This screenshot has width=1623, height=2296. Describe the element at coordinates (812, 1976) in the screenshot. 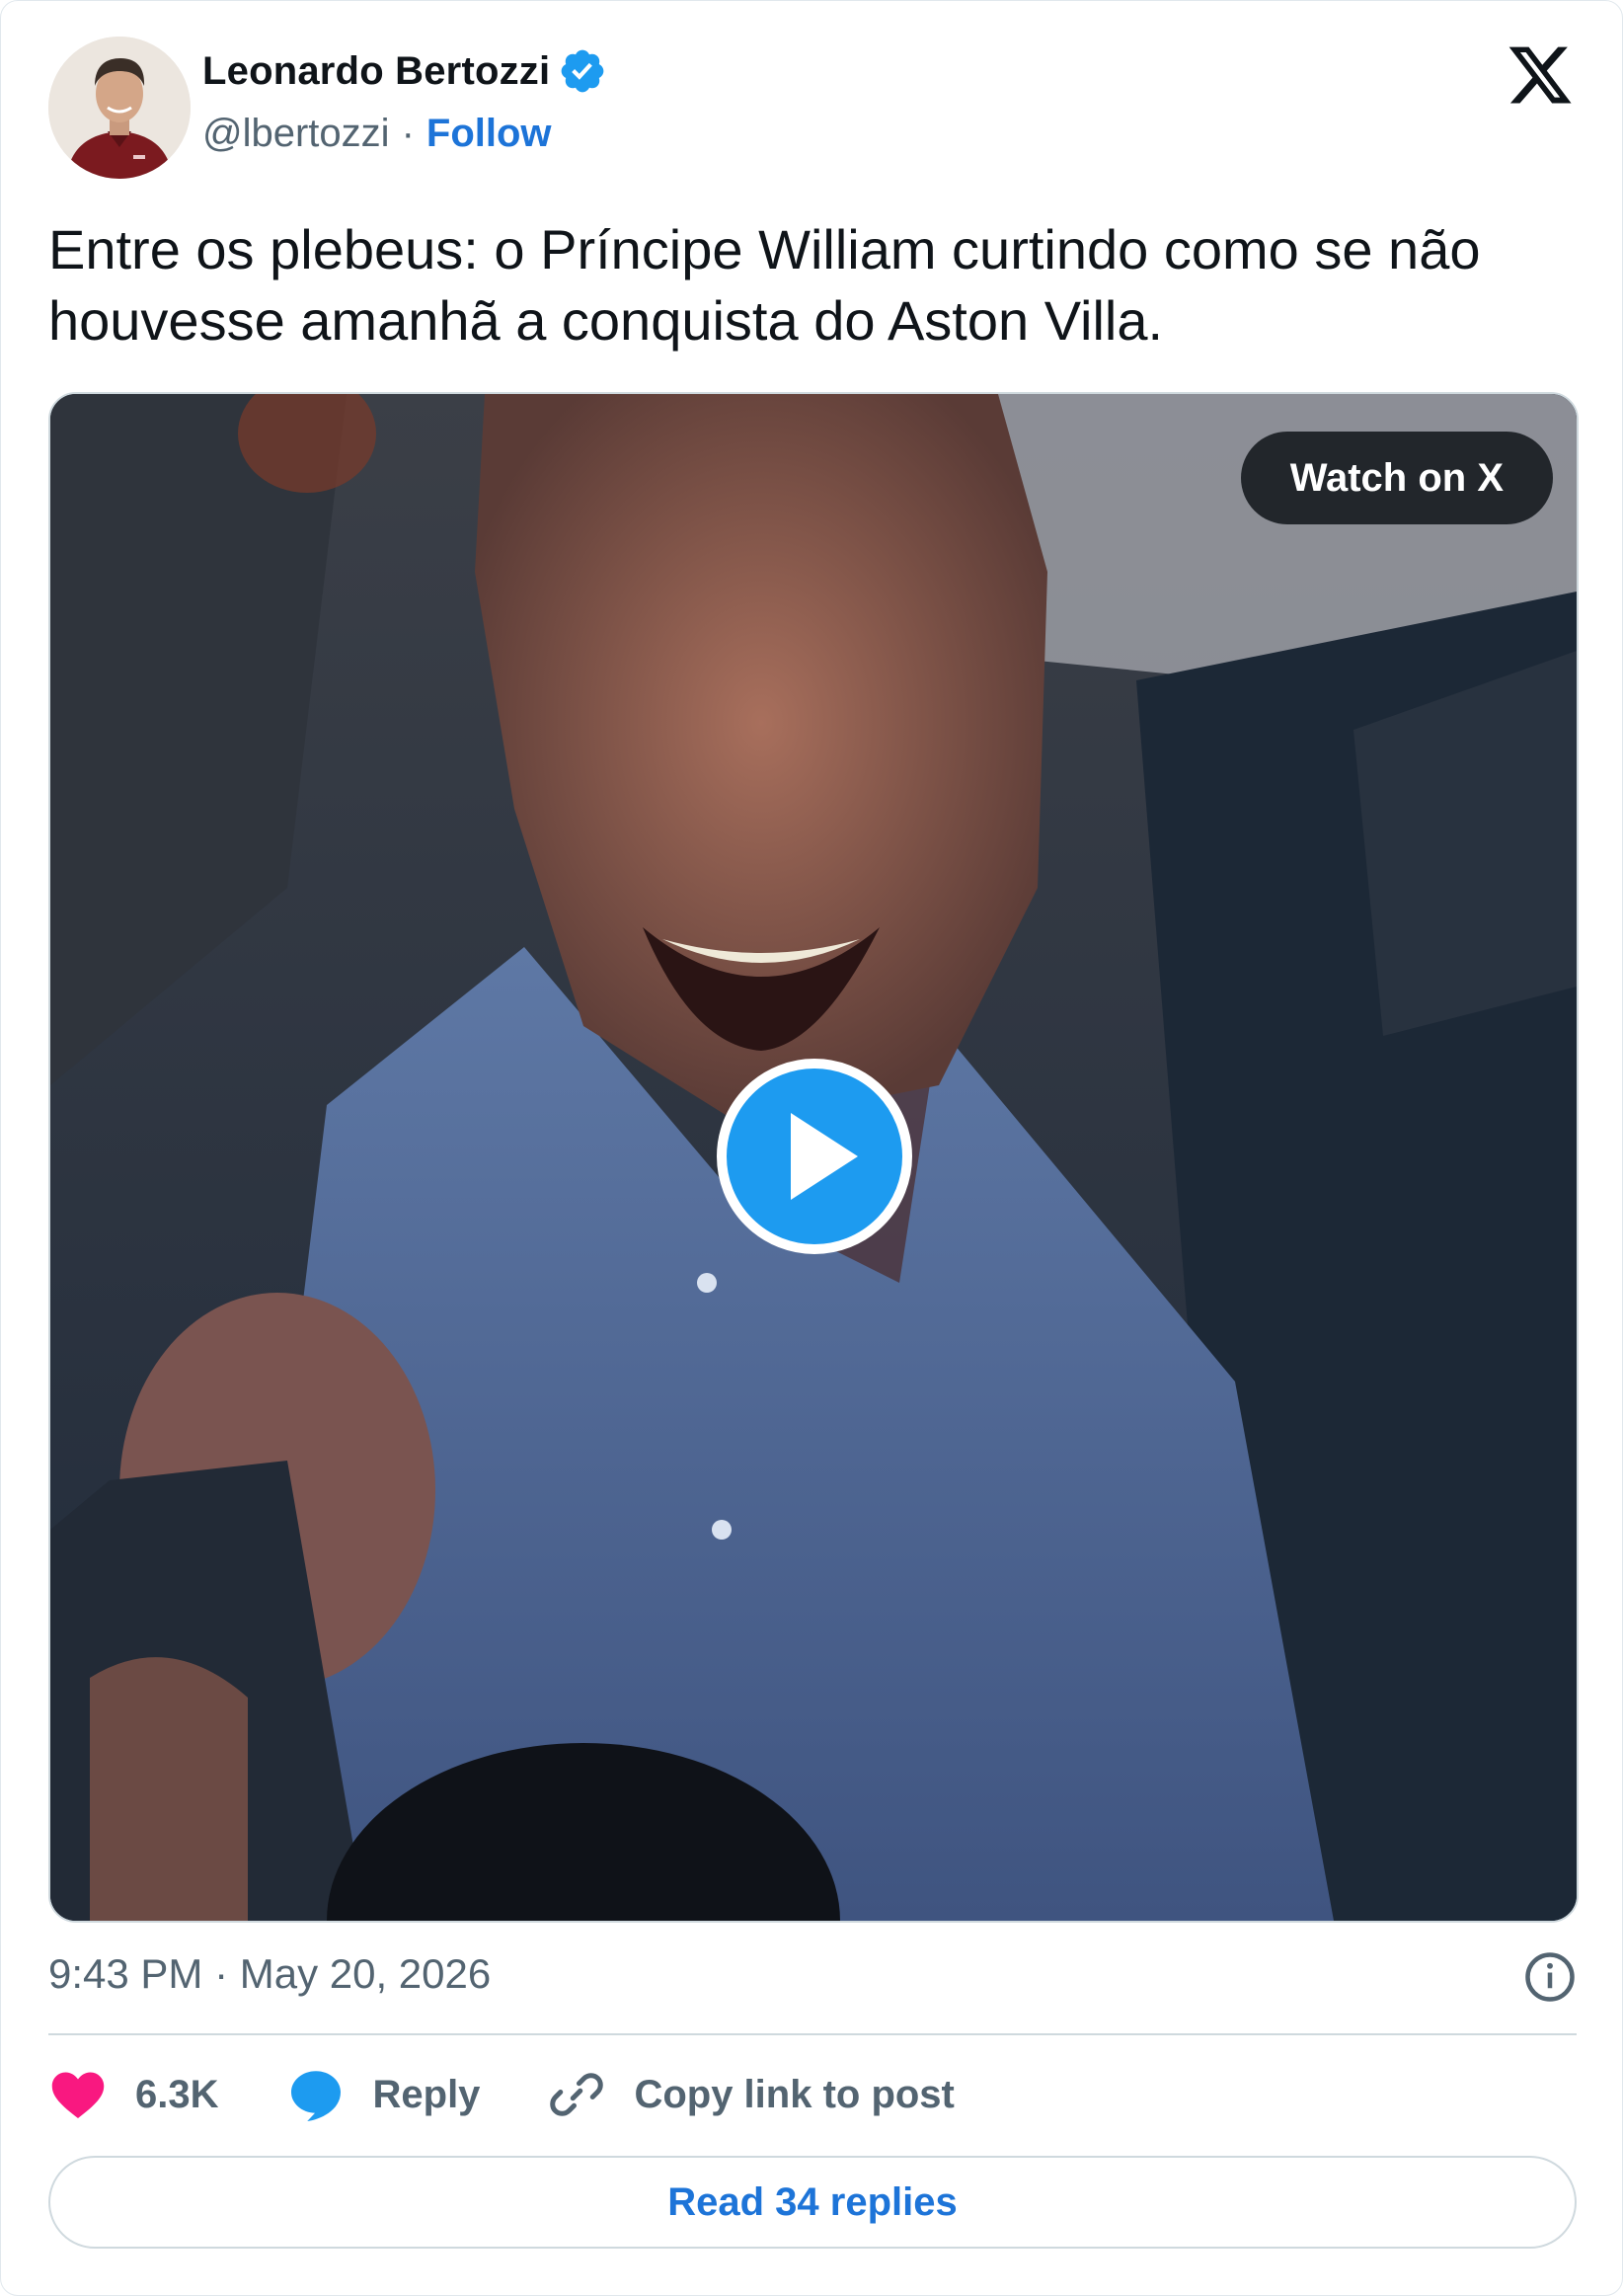

I see `post-meta: 9:43 PM · May 20, 2026` at that location.